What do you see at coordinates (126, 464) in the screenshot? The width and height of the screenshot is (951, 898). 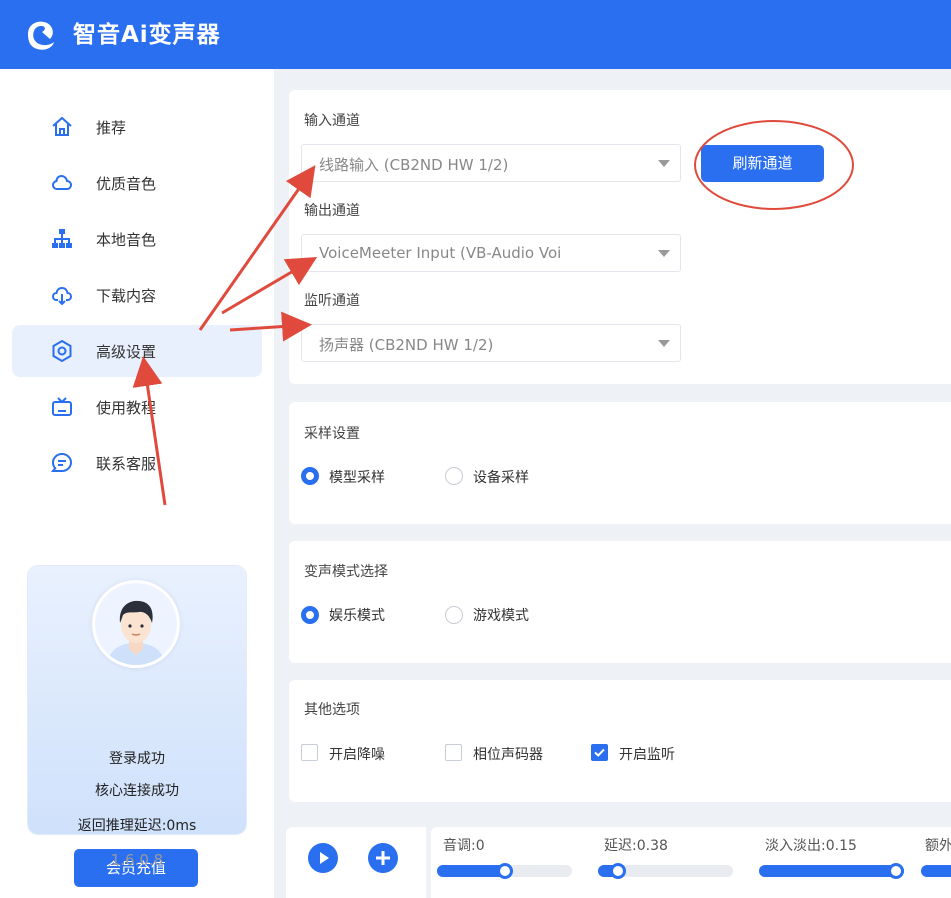 I see `sidebar-item-label: 联系客服` at bounding box center [126, 464].